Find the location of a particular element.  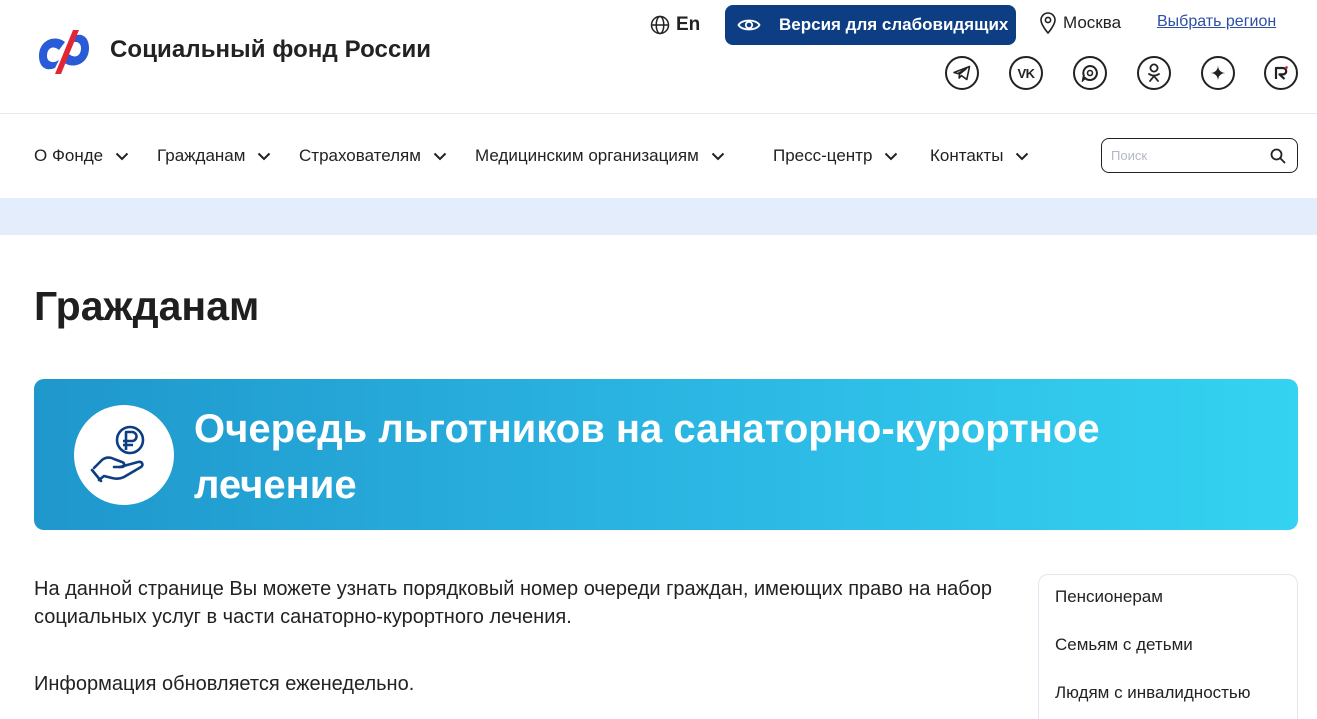

banner-icon-circle is located at coordinates (124, 455).